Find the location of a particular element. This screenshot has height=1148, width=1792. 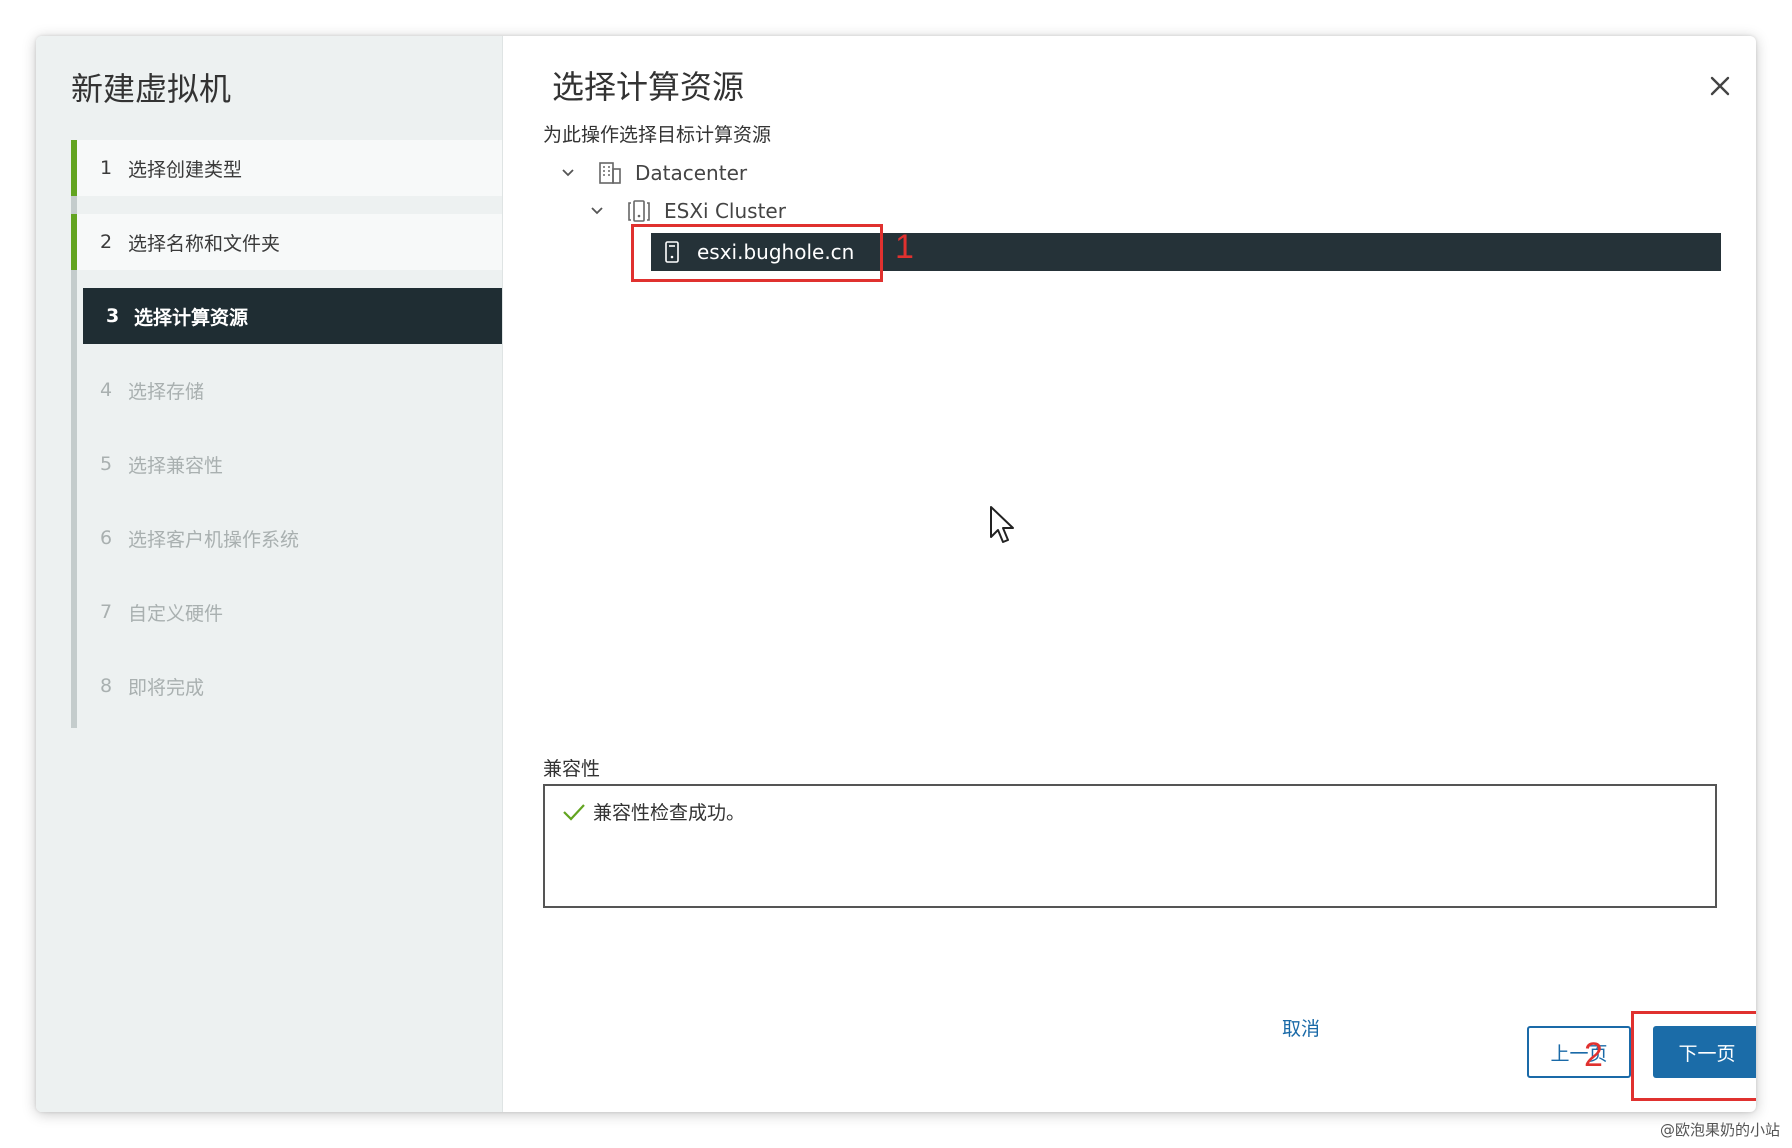

back-button: 上一页 is located at coordinates (1579, 1052).